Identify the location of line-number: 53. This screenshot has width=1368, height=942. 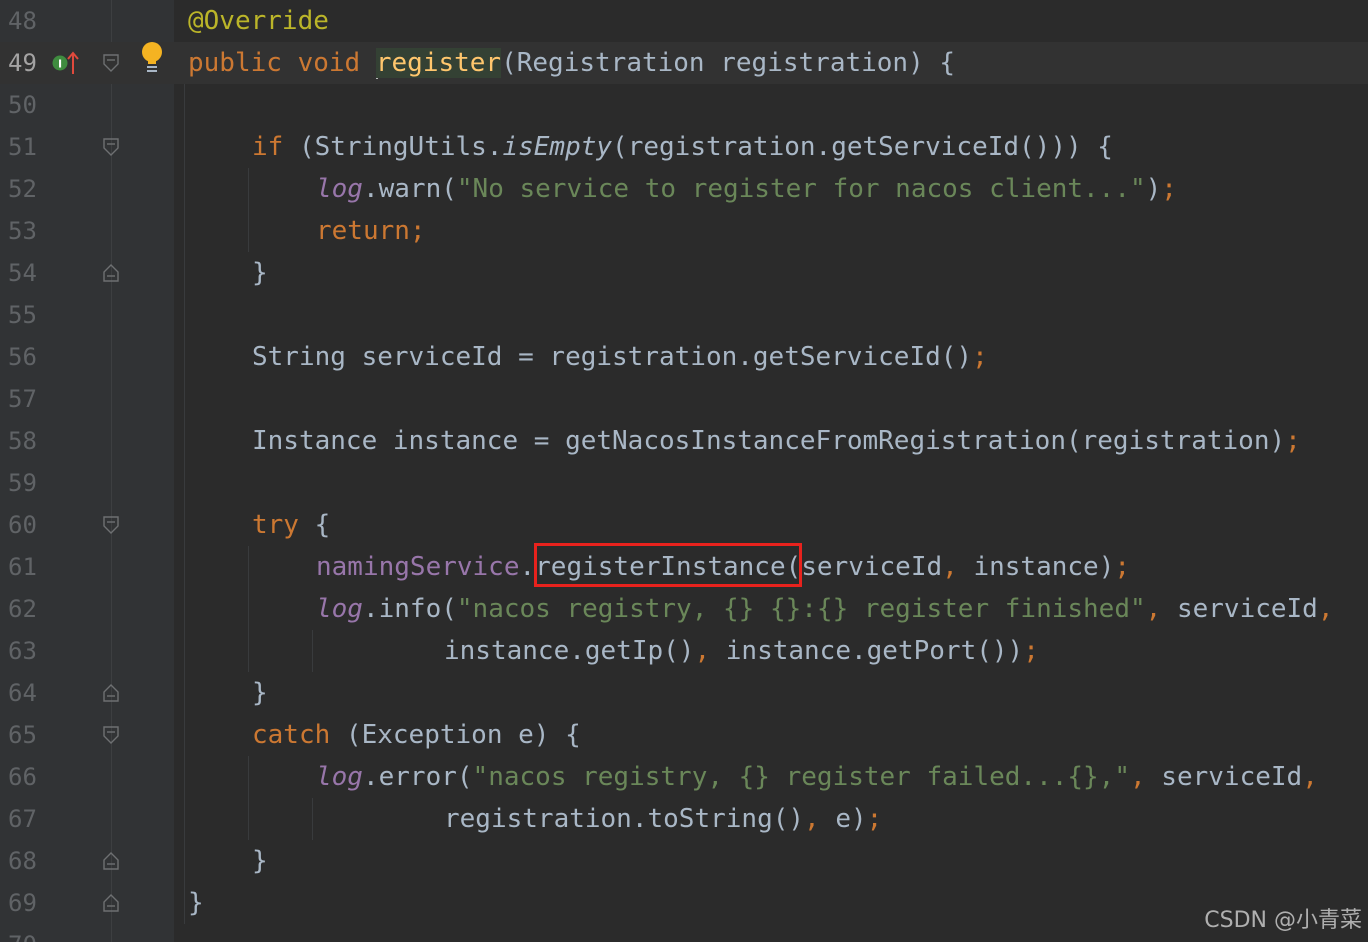
(22, 231).